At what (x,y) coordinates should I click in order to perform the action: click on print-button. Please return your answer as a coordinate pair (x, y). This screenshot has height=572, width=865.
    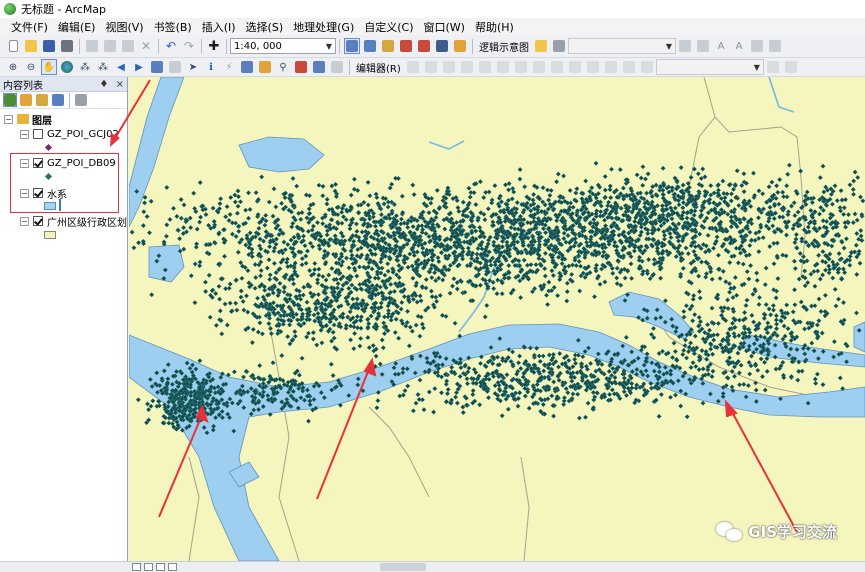
    Looking at the image, I should click on (67, 46).